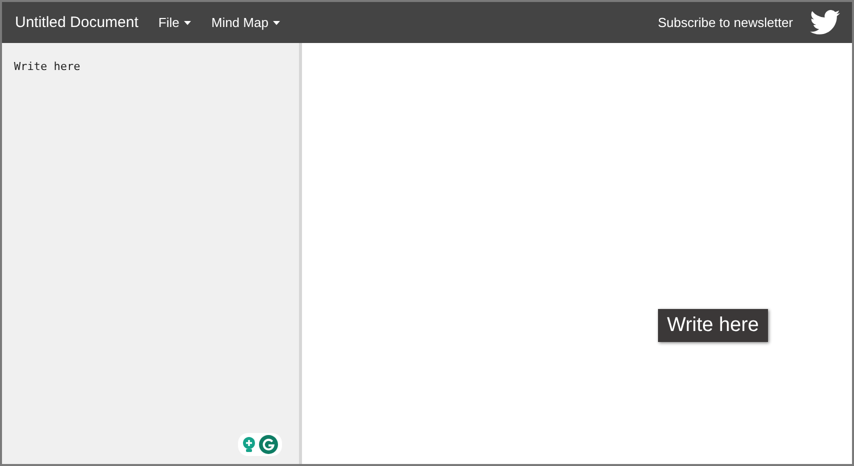 This screenshot has height=466, width=854. I want to click on writing-assistant-widget, so click(260, 444).